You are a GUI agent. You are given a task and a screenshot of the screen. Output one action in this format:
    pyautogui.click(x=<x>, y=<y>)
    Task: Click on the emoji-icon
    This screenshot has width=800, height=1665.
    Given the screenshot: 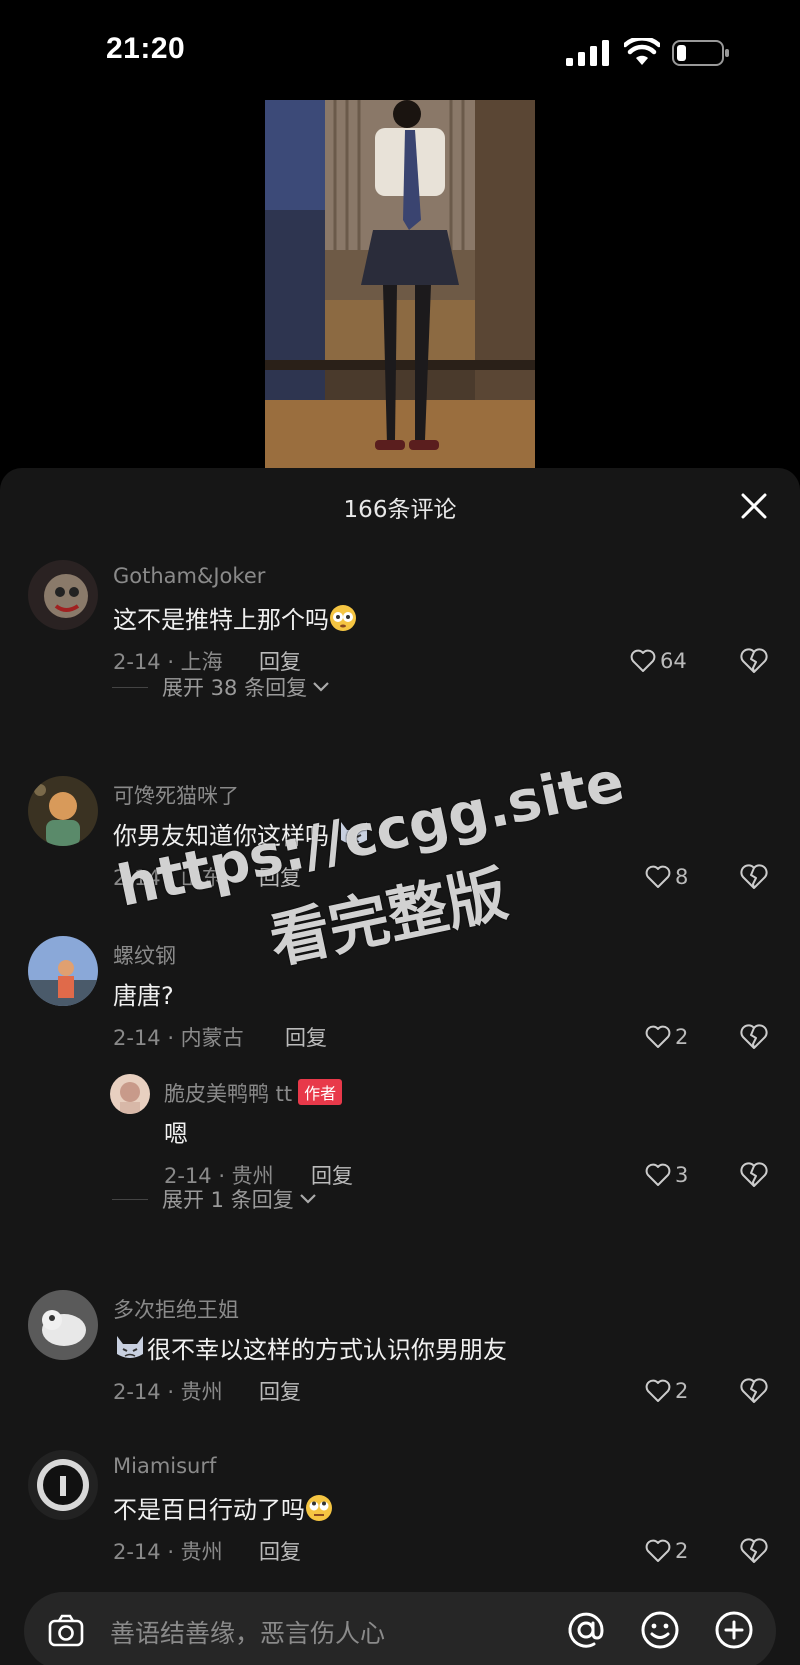 What is the action you would take?
    pyautogui.click(x=660, y=1630)
    